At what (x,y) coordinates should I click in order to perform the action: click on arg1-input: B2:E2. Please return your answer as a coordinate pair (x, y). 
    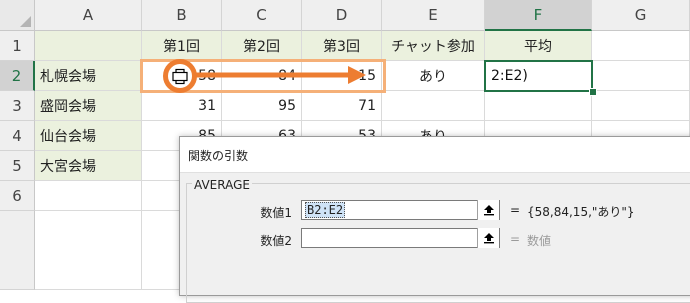
    Looking at the image, I should click on (400, 210).